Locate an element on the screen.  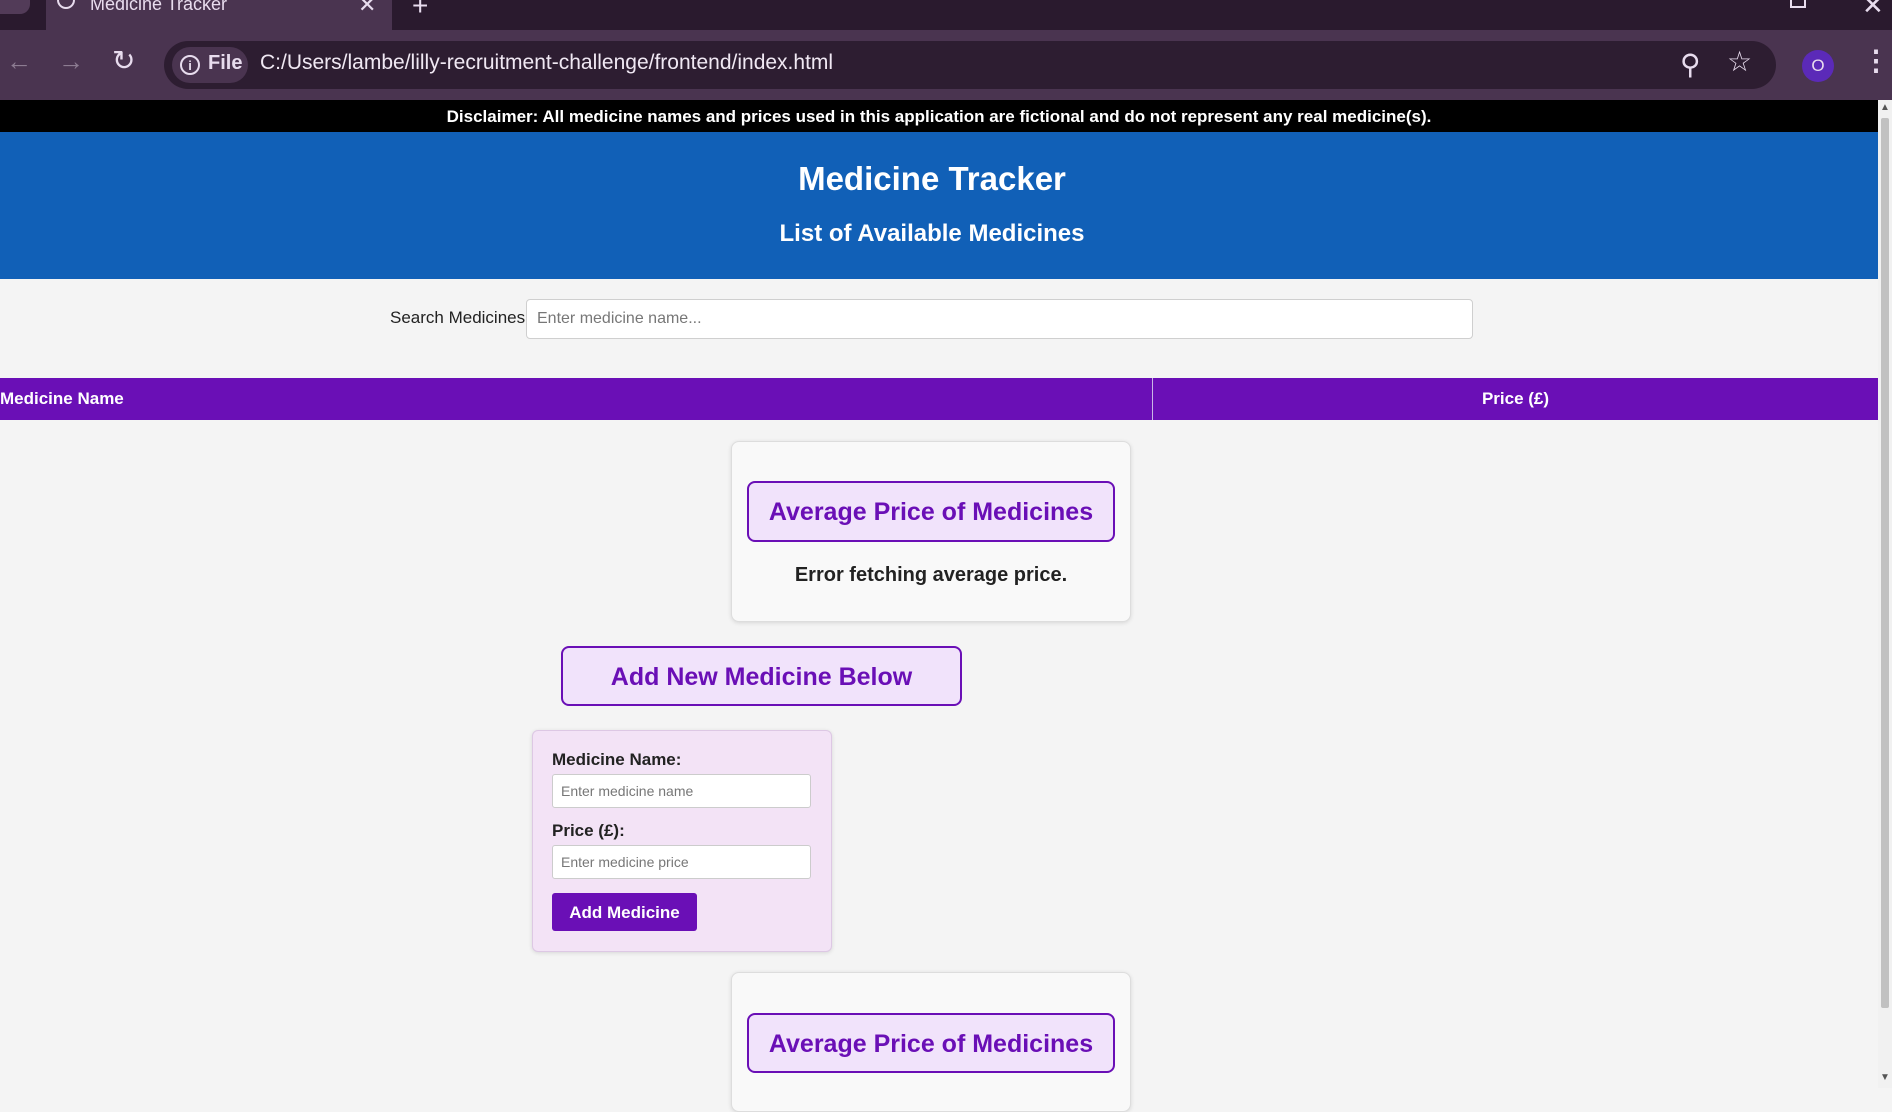
add-medicine-button: Add Medicine is located at coordinates (624, 912).